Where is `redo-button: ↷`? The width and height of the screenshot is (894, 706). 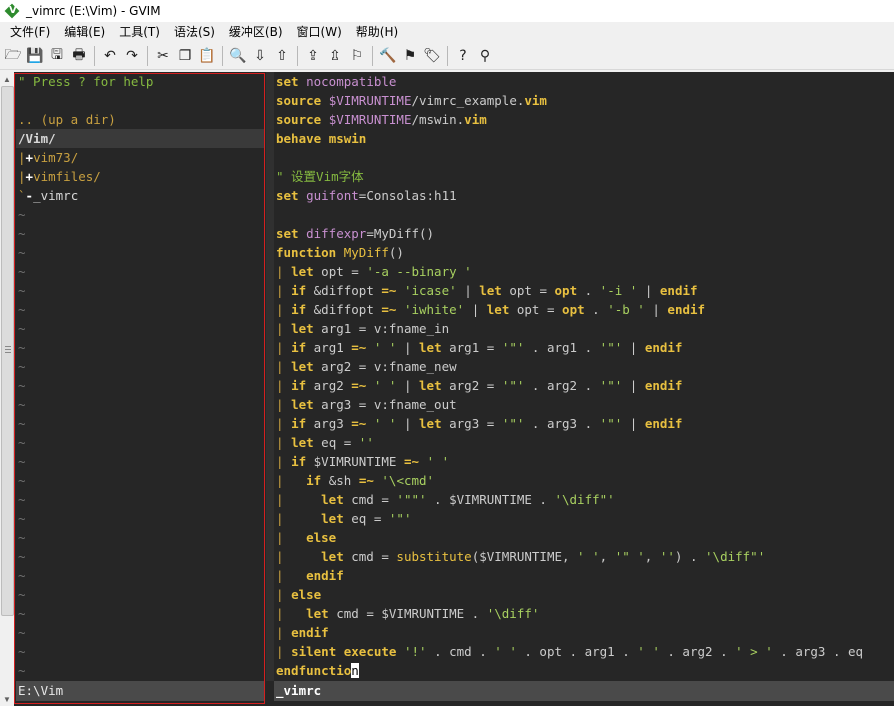 redo-button: ↷ is located at coordinates (132, 56).